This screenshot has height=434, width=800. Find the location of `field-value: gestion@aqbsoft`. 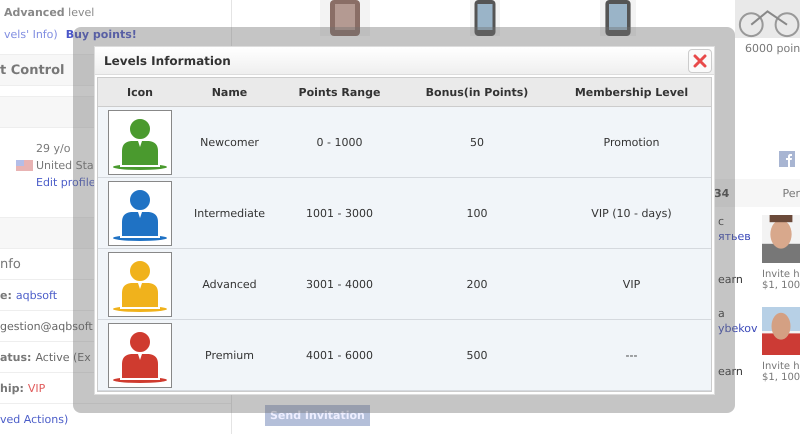

field-value: gestion@aqbsoft is located at coordinates (46, 326).